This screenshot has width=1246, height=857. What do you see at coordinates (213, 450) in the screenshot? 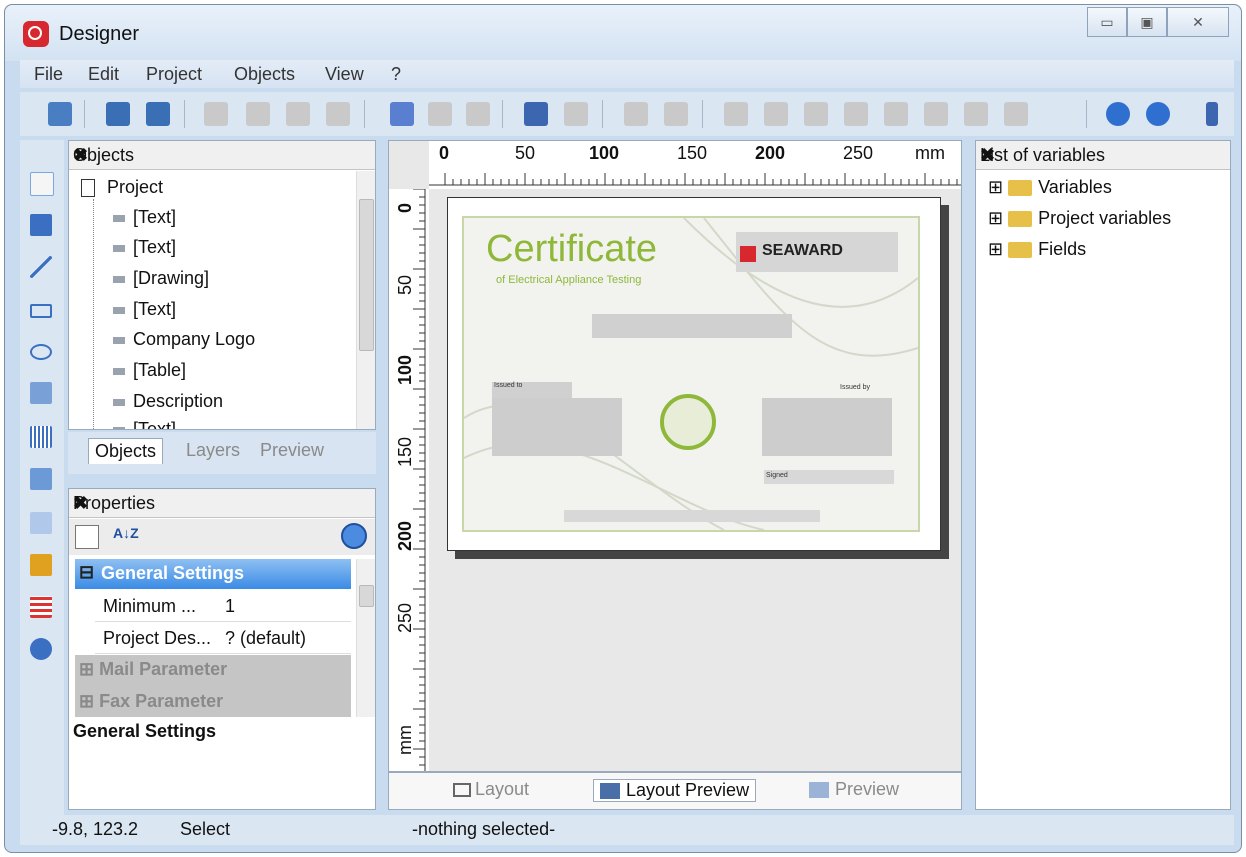
I see `tab-layers: Layers` at bounding box center [213, 450].